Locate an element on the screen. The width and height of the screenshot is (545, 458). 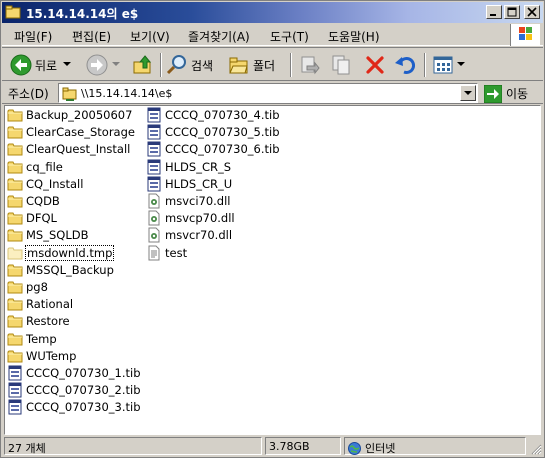
menu-help: 도움말(H) is located at coordinates (354, 36).